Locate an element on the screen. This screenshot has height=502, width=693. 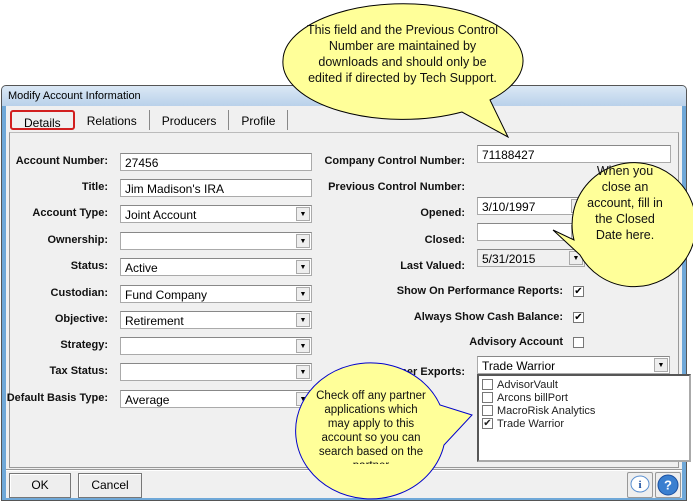
field-label: Closed: is located at coordinates (444, 240).